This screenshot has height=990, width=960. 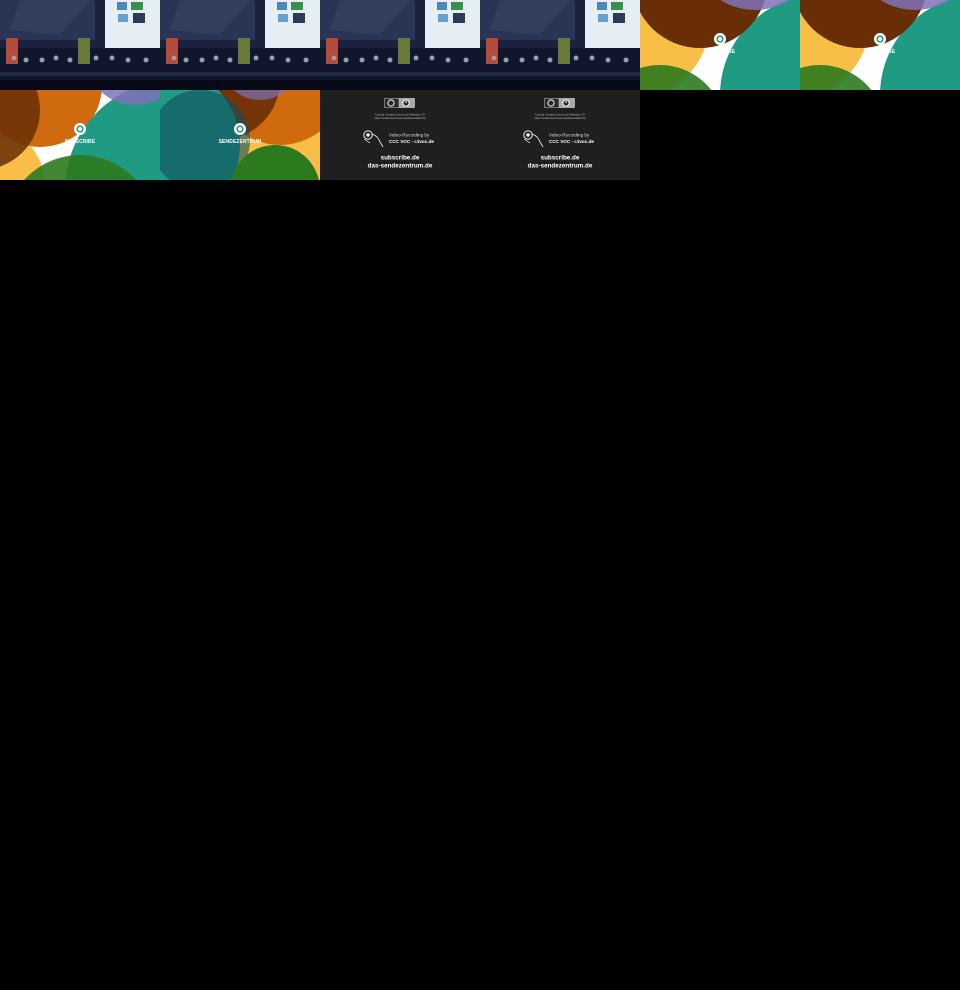 I want to click on logo-artwork: SENDEZENTRUM, so click(x=240, y=135).